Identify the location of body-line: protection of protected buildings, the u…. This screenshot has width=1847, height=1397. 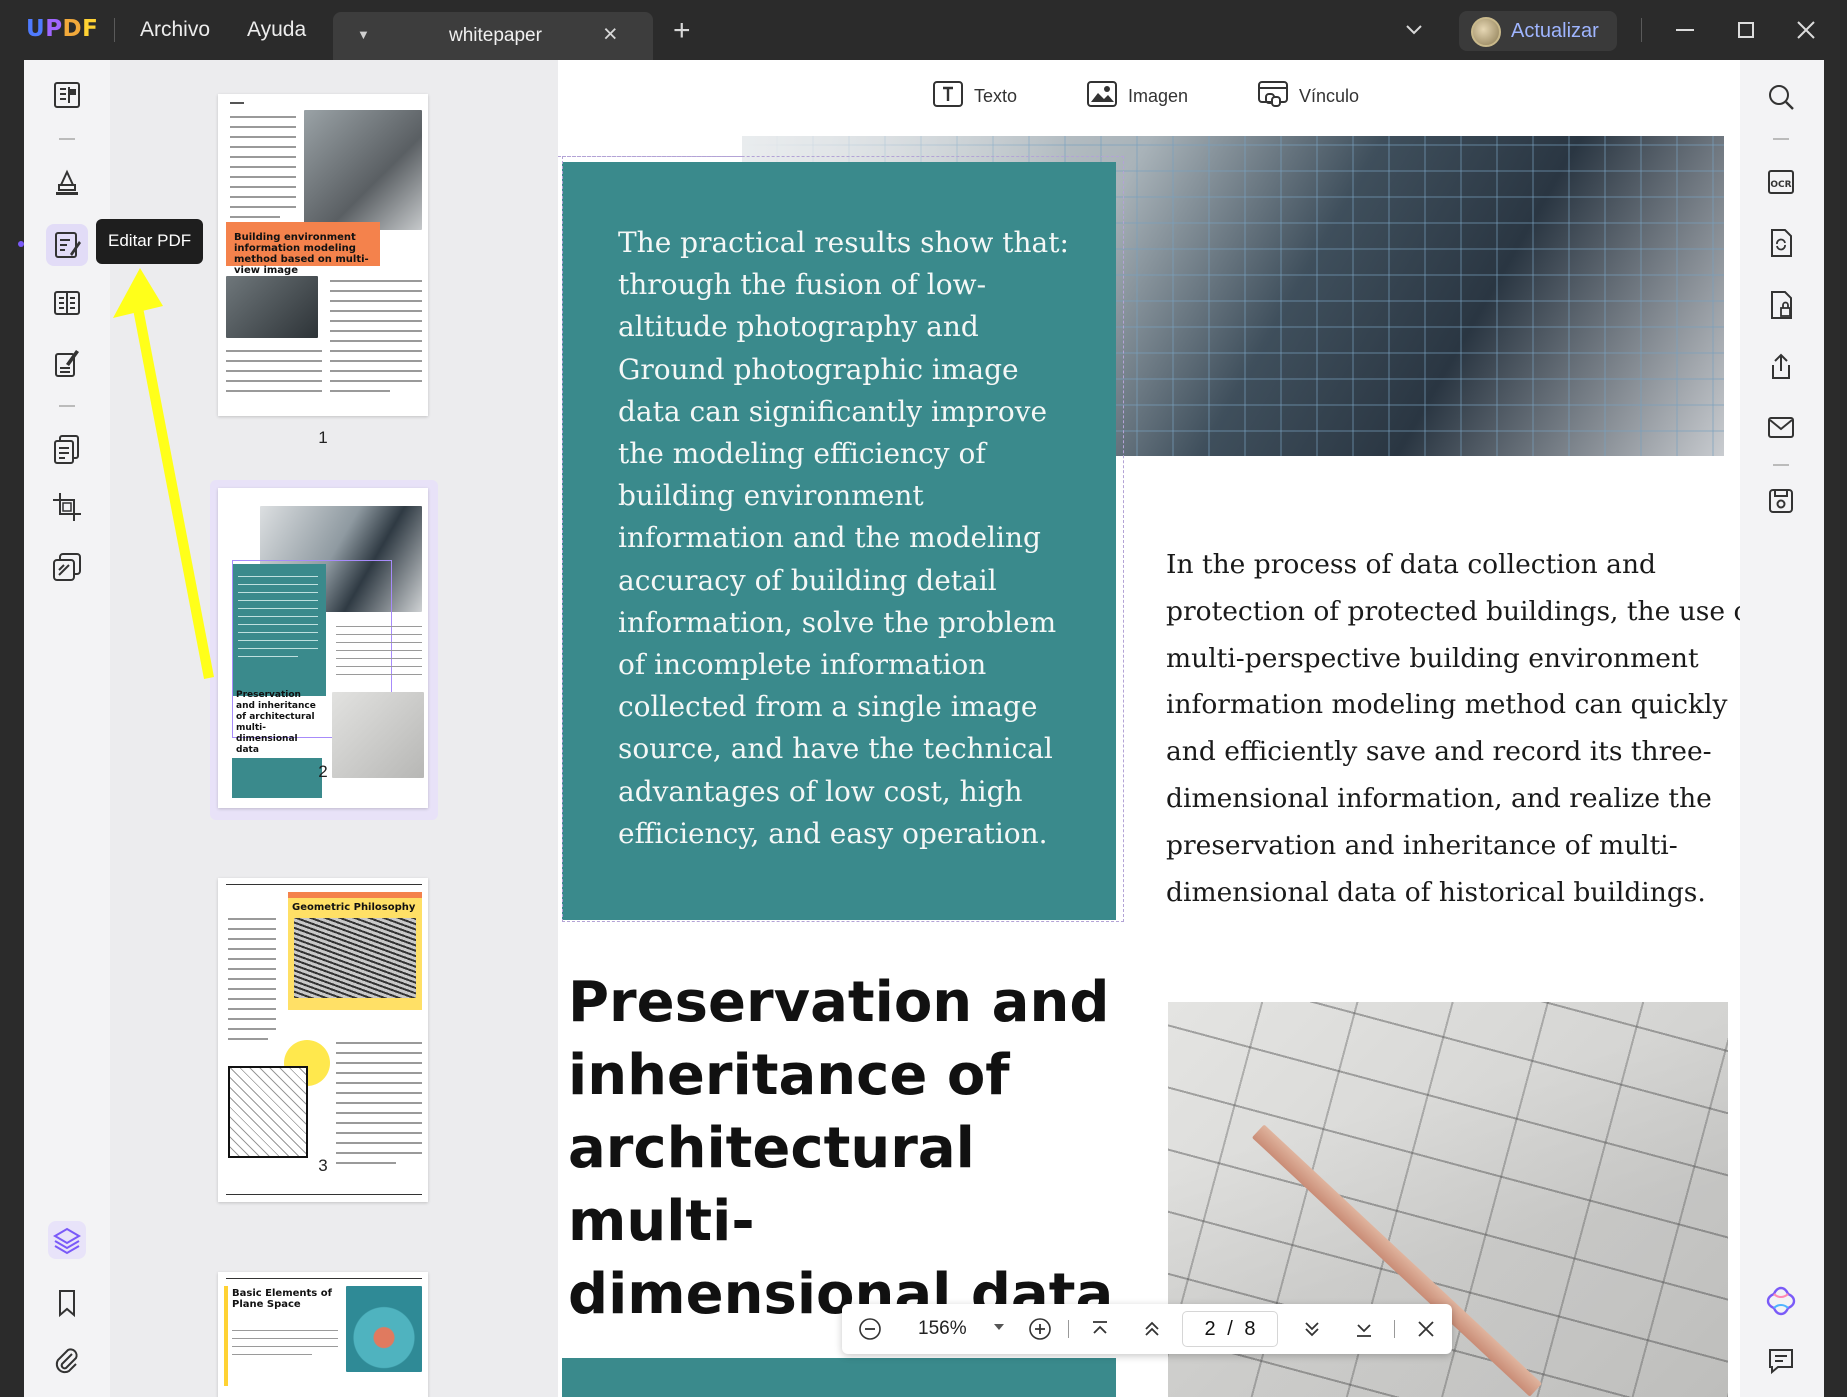
(1453, 611).